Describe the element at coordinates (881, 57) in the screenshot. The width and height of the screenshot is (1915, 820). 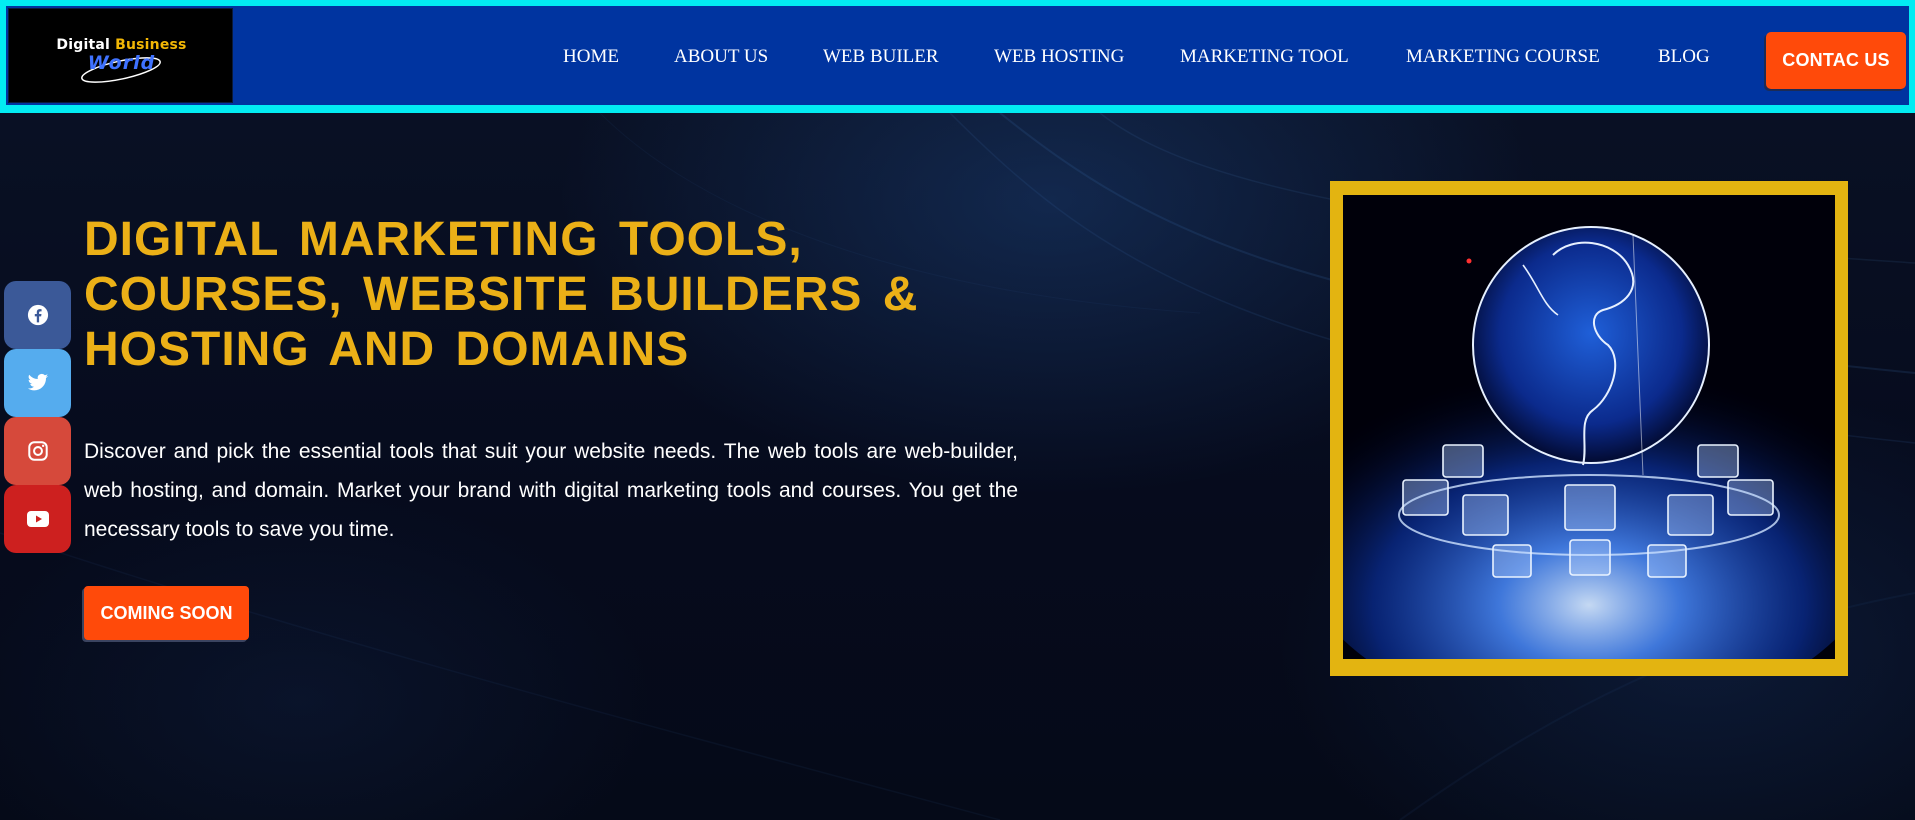
I see `nav-item-web-builder: WEB BUILER` at that location.